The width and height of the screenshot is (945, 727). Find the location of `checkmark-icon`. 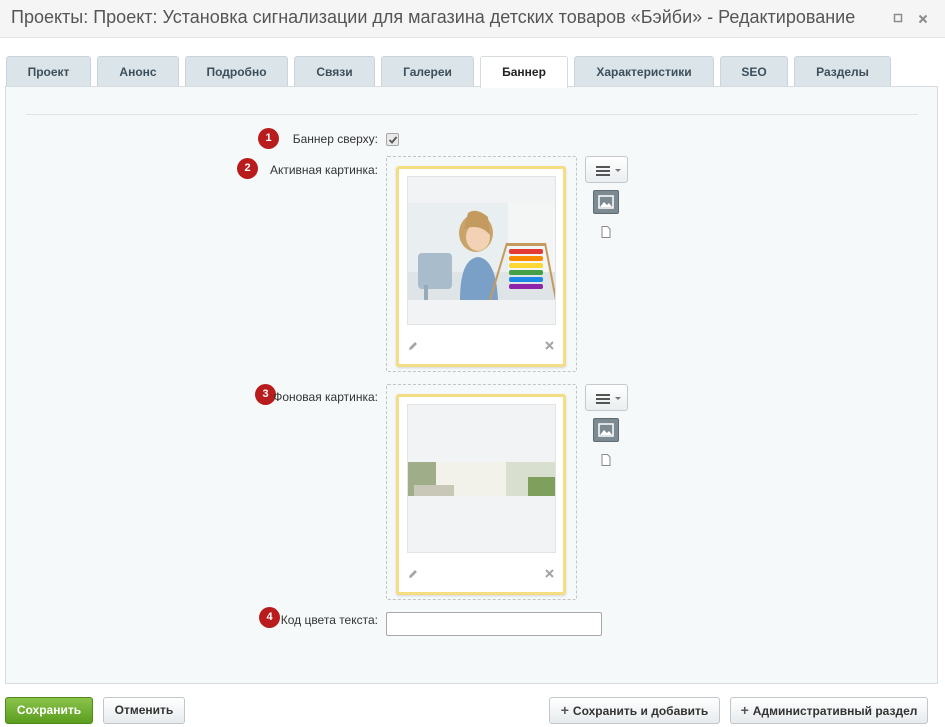

checkmark-icon is located at coordinates (393, 140).